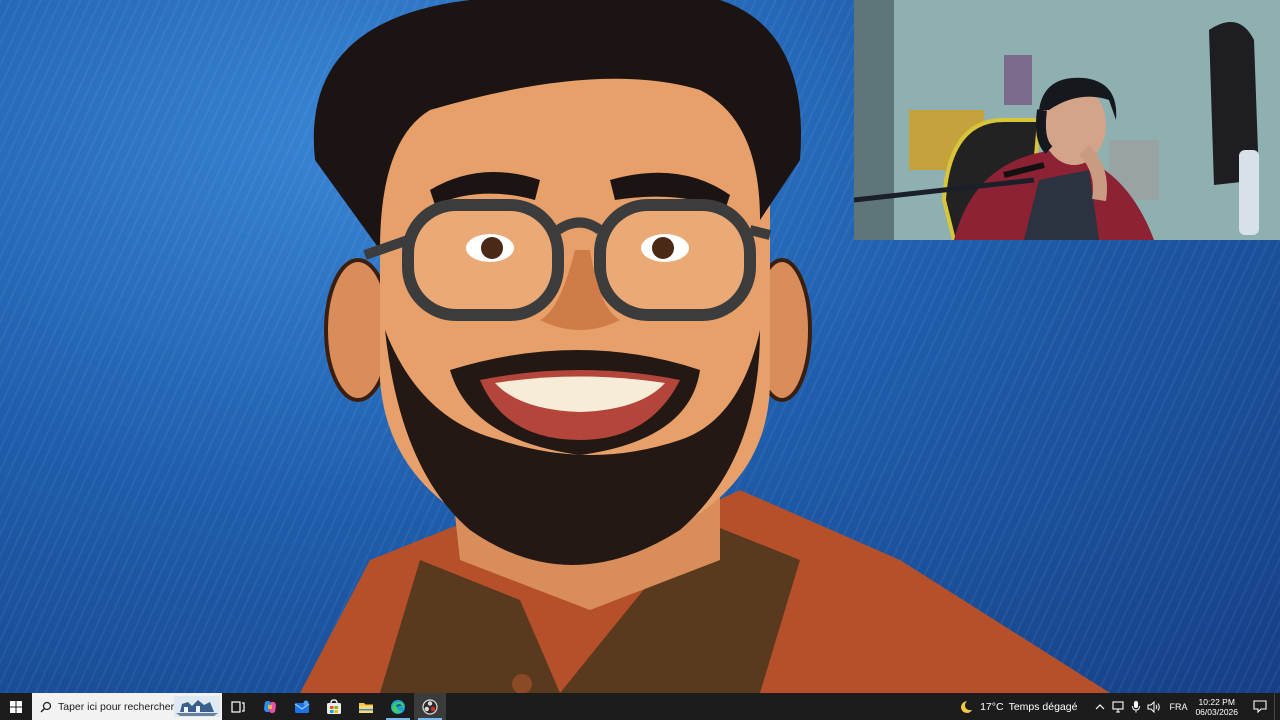  I want to click on start-button, so click(16, 706).